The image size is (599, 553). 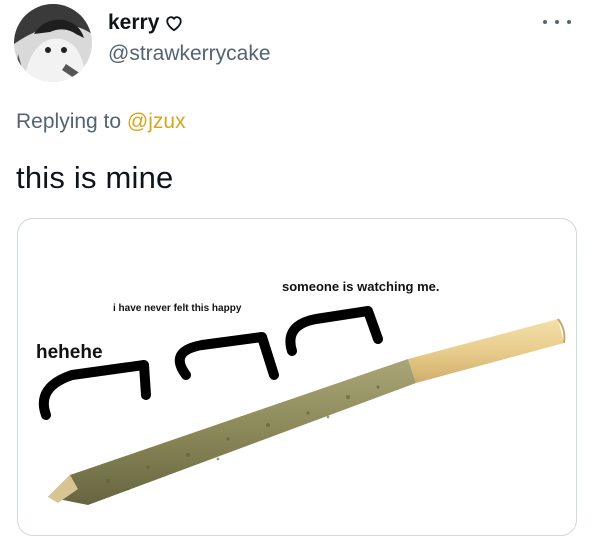 I want to click on joint-filter, so click(x=486, y=351).